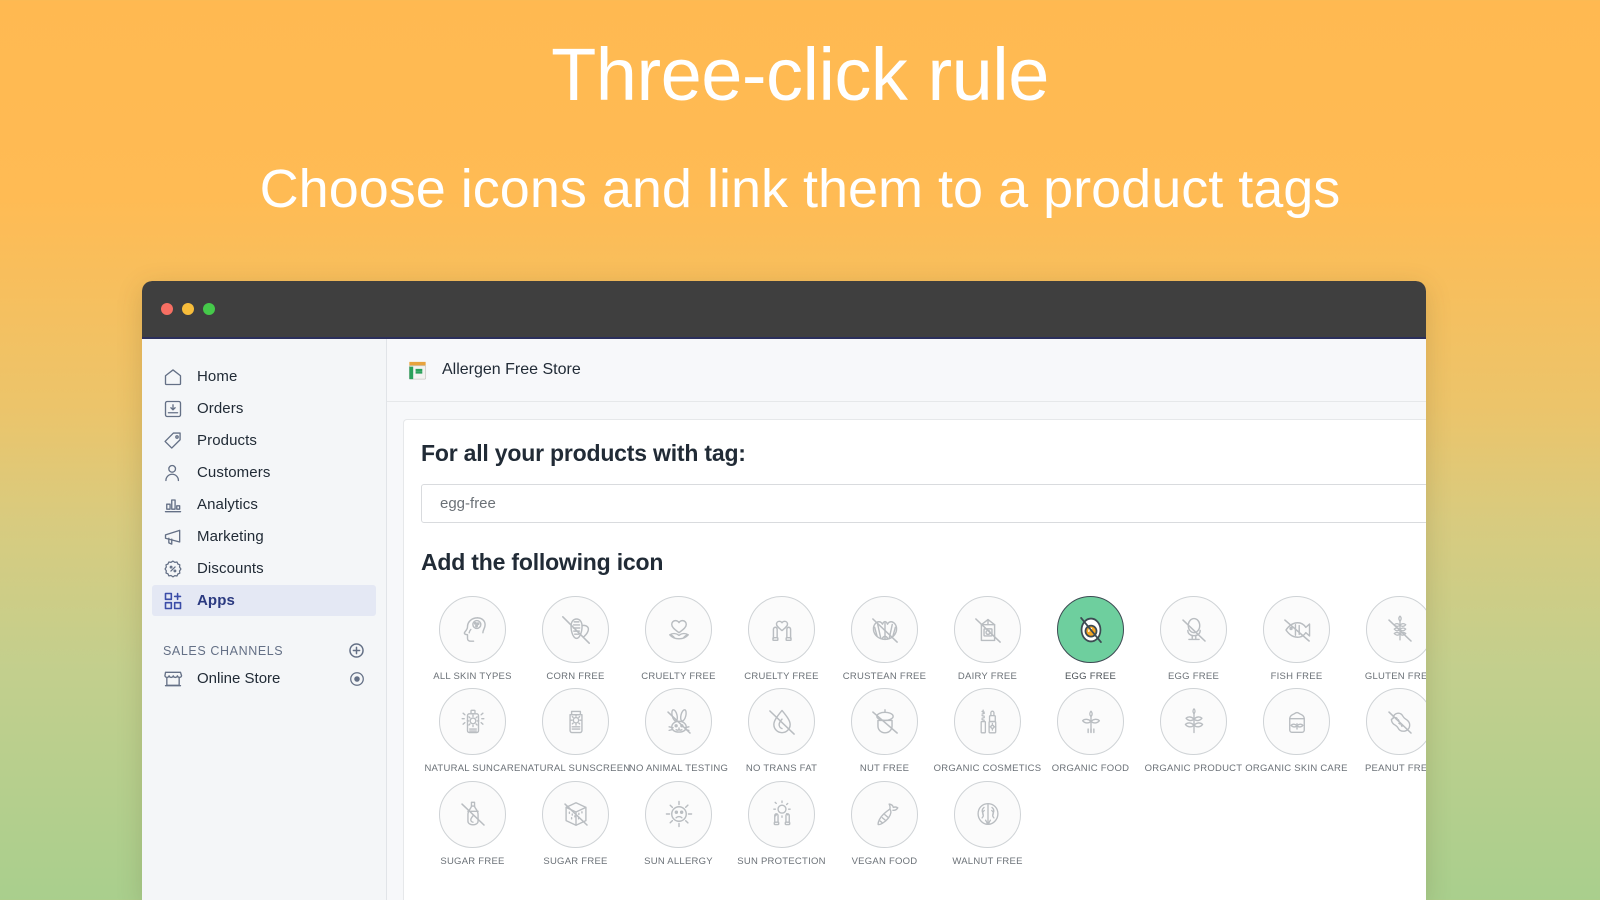 The width and height of the screenshot is (1600, 900). Describe the element at coordinates (1296, 676) in the screenshot. I see `icon-option-label: FISH FREE` at that location.